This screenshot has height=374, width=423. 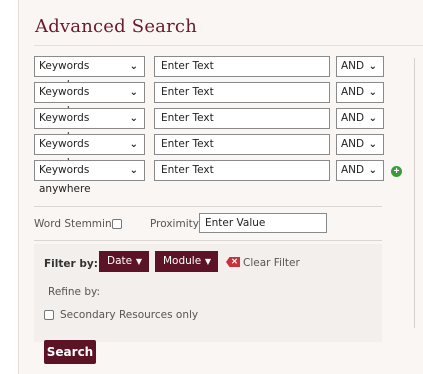 I want to click on vertical-scrollbar, so click(x=414, y=193).